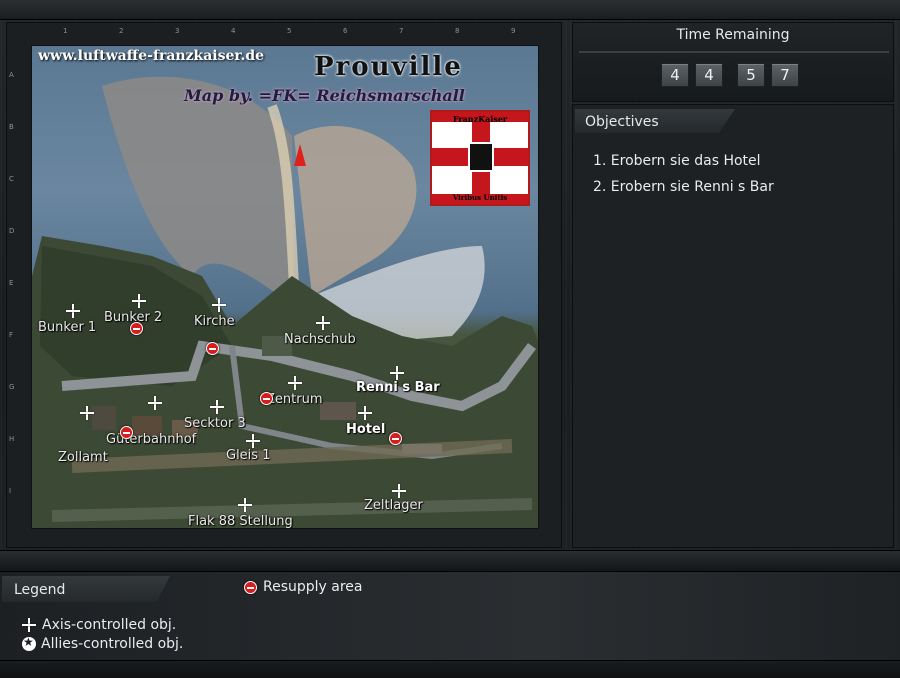 This screenshot has height=678, width=900. I want to click on countdown-digits: 4 4 5 7, so click(733, 77).